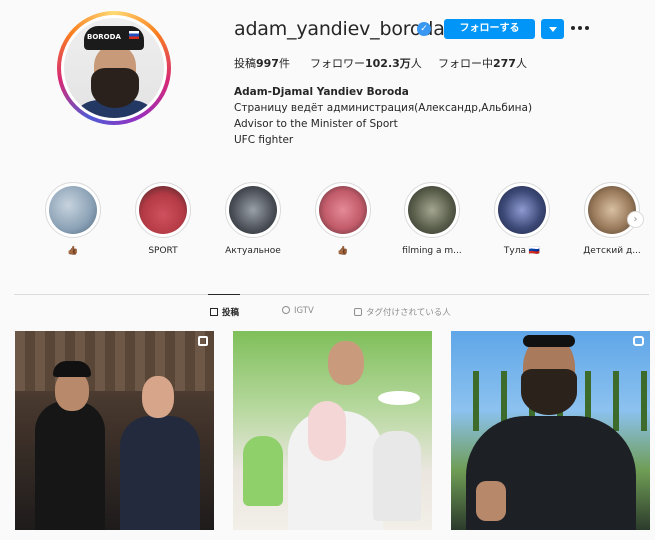 This screenshot has height=540, width=655. I want to click on avatar-inner: BORODA, so click(114, 68).